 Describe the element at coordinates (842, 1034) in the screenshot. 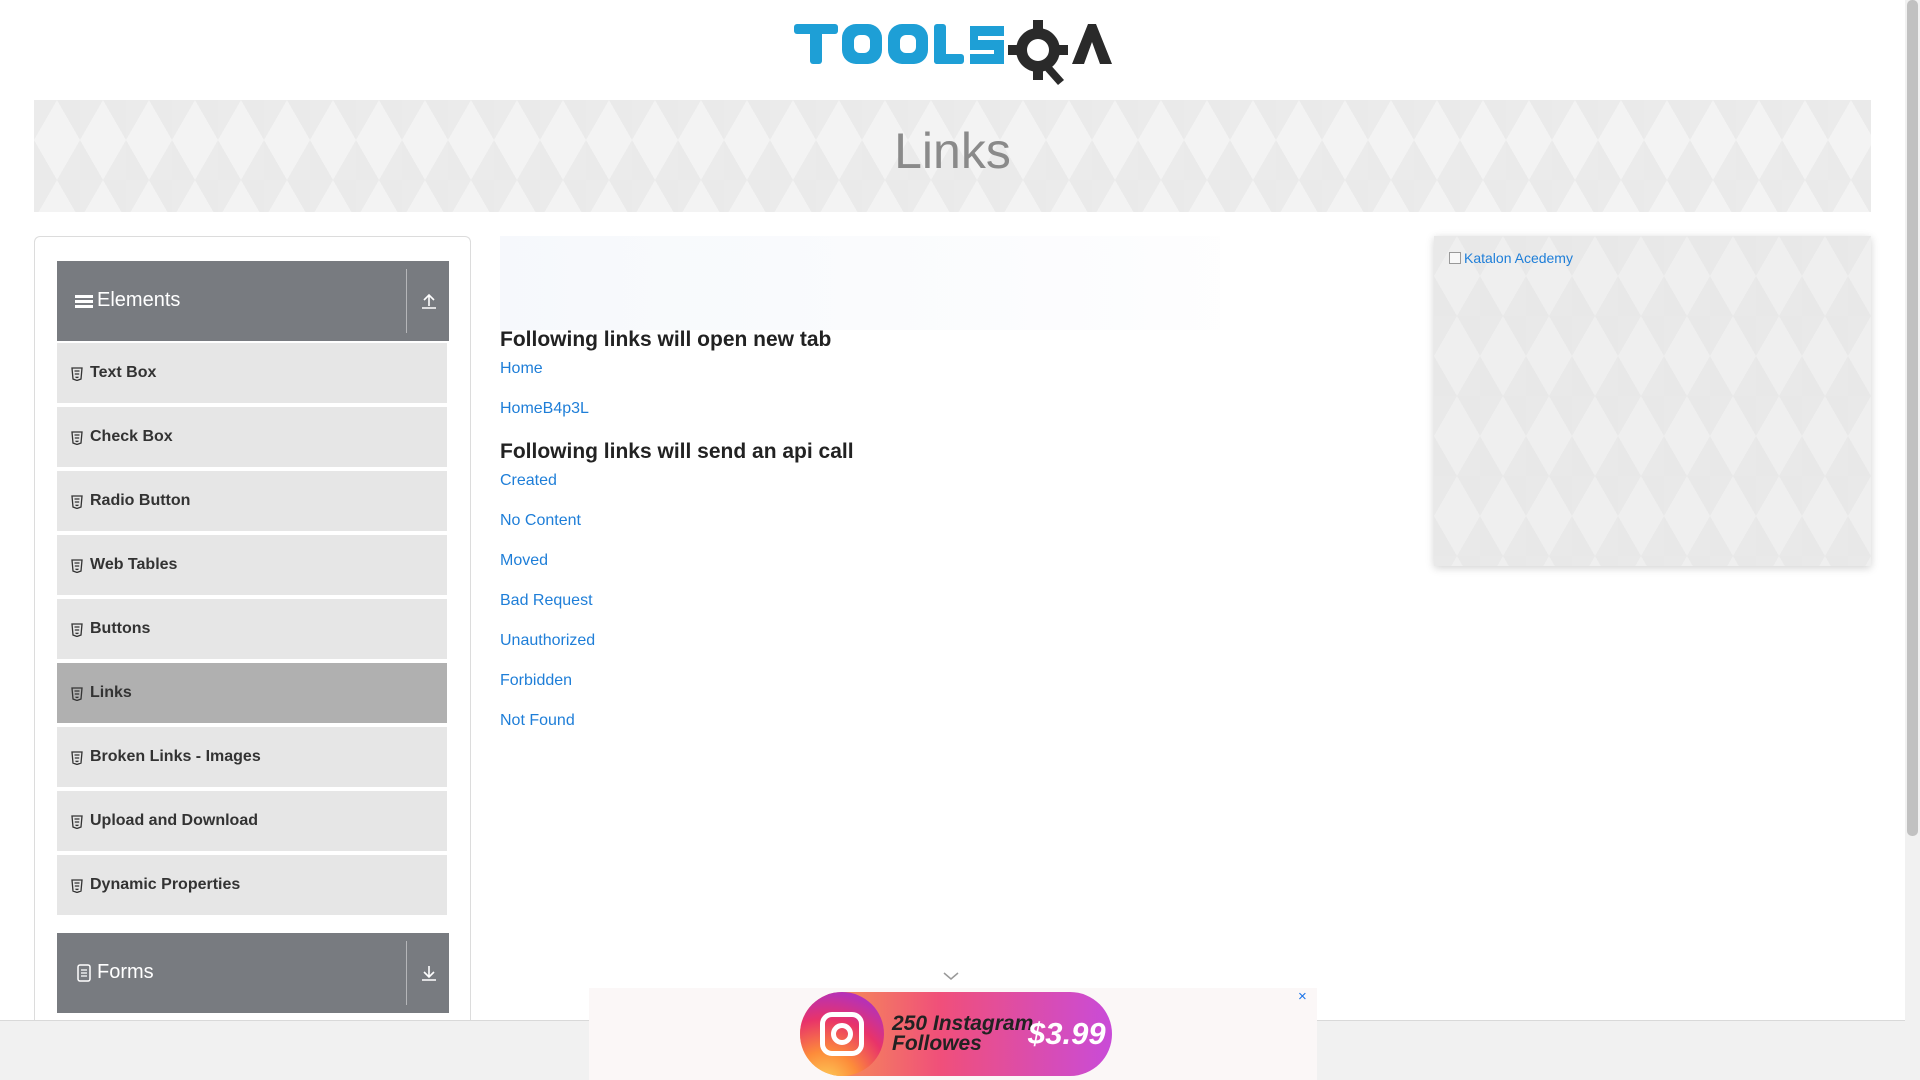

I see `instagram-icon` at that location.